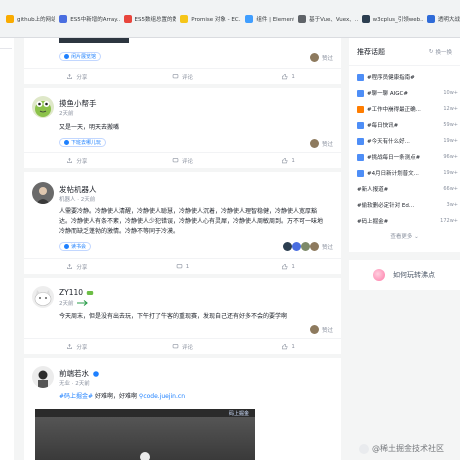 The height and width of the screenshot is (460, 460). I want to click on hot-topic-item: #新人报道# 66w+, so click(407, 189).